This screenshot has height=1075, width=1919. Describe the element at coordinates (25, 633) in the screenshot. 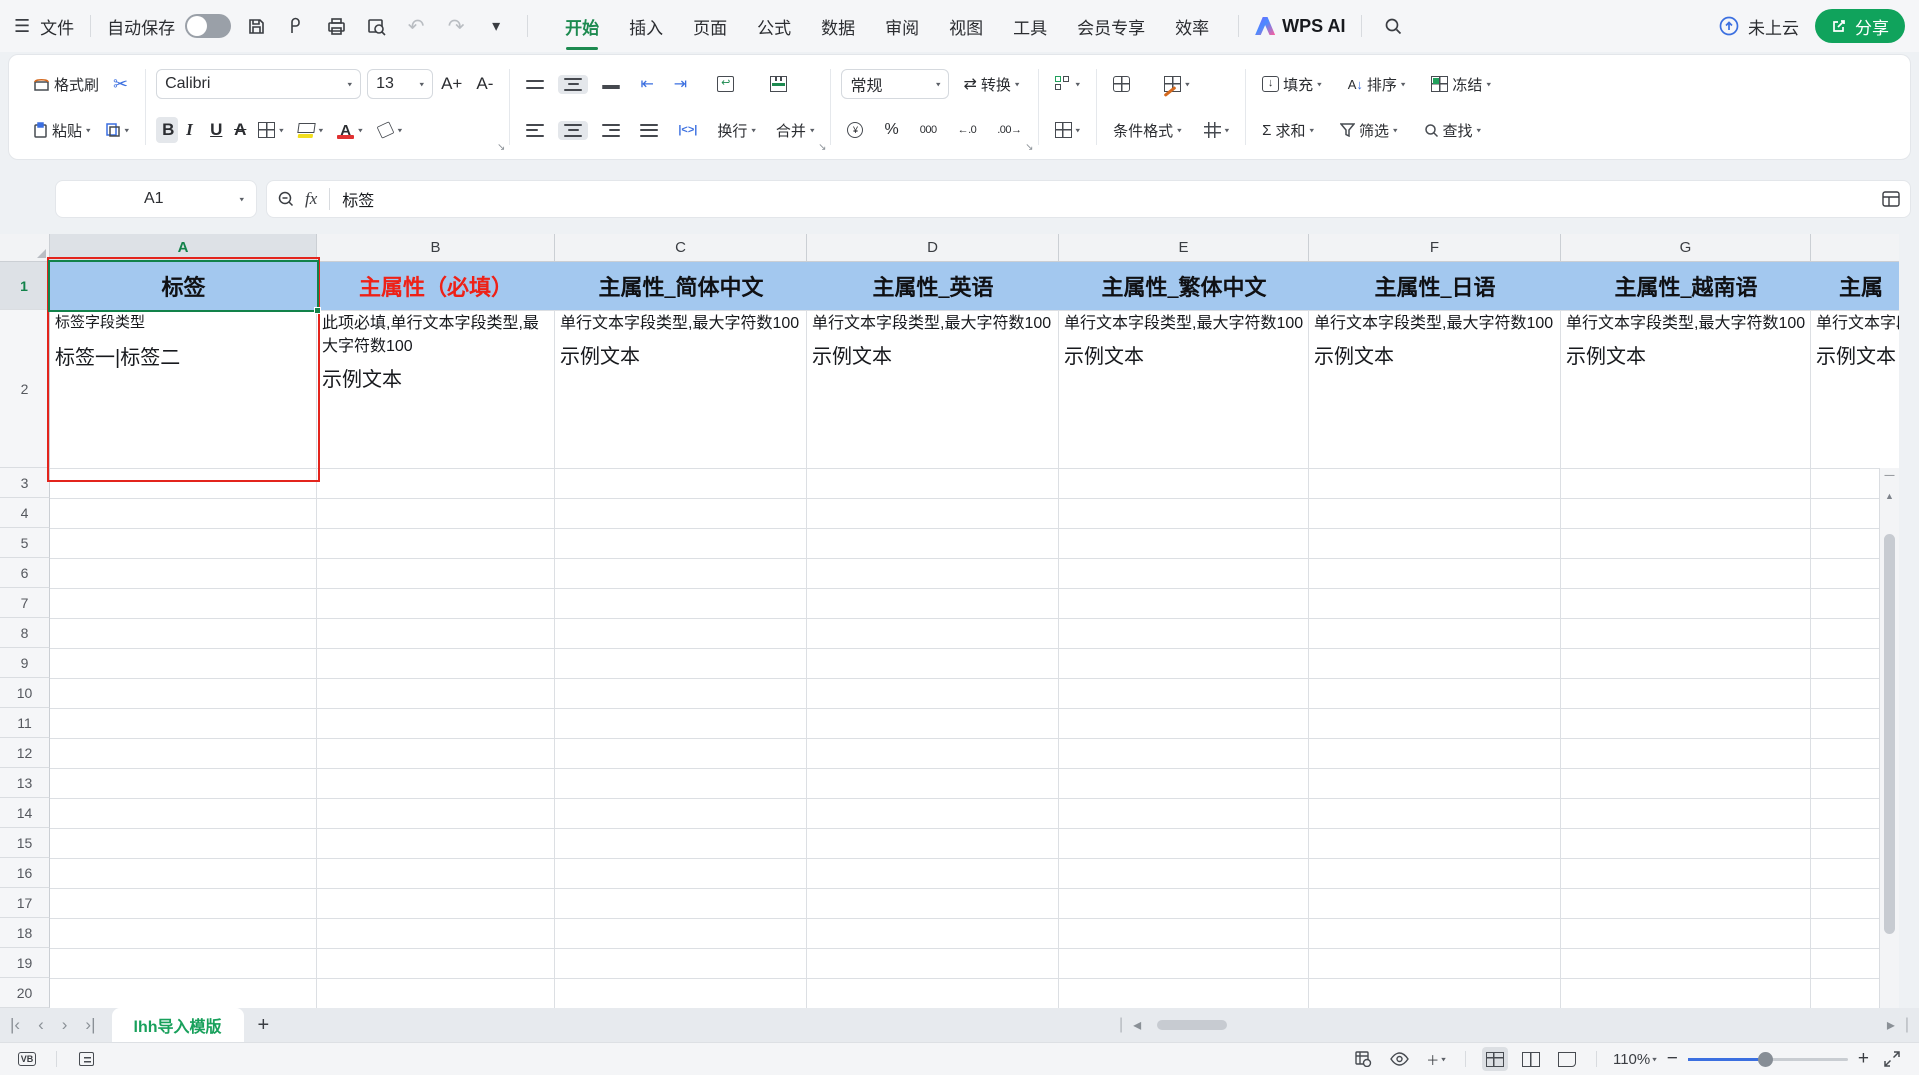

I see `row-header-8: 8` at that location.